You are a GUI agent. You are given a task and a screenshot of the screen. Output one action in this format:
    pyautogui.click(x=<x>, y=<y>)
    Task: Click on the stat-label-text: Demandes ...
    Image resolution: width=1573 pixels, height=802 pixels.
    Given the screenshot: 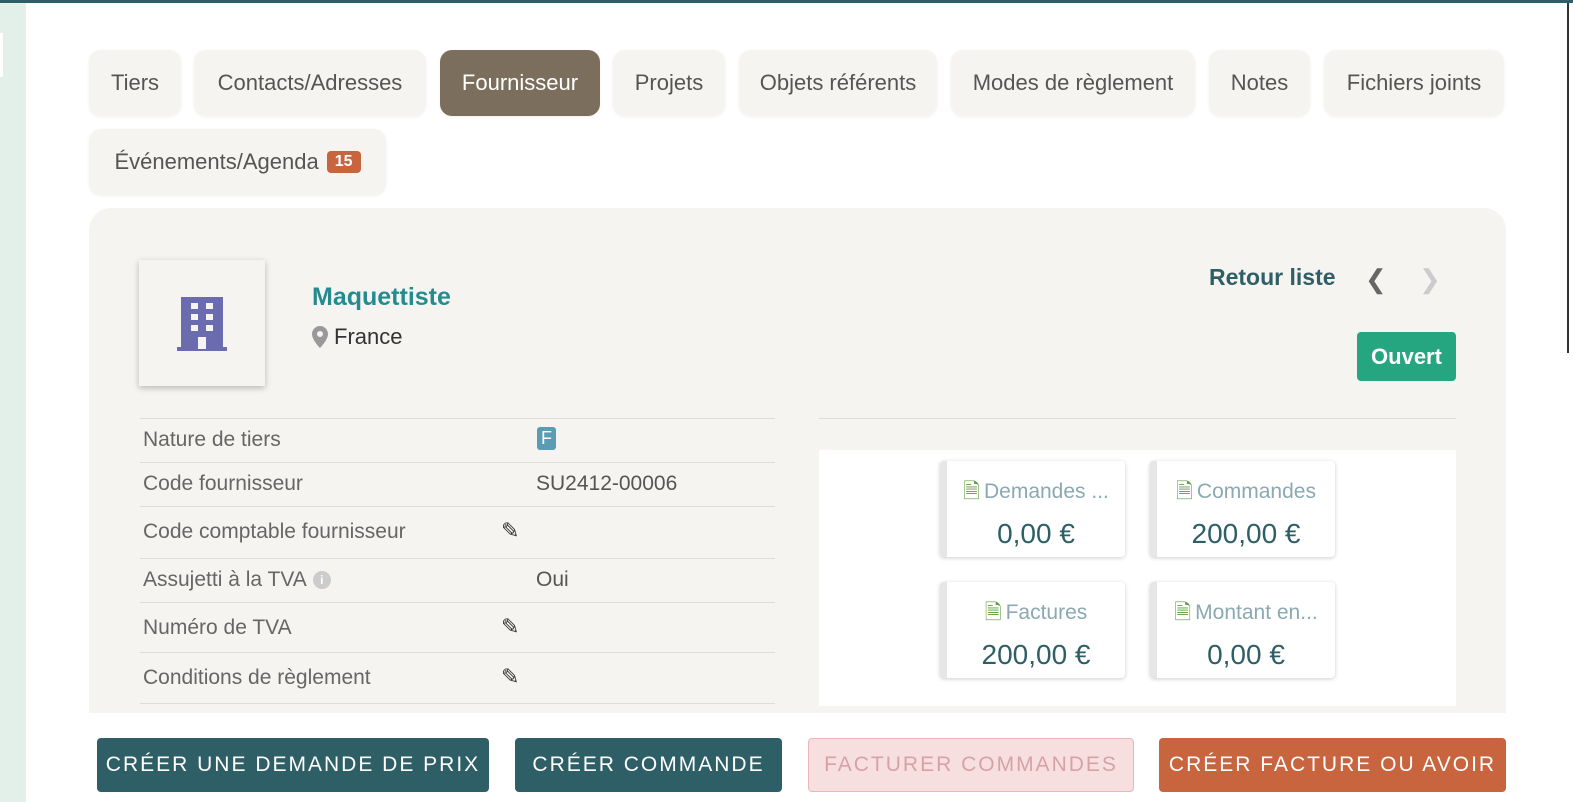 What is the action you would take?
    pyautogui.click(x=1046, y=491)
    